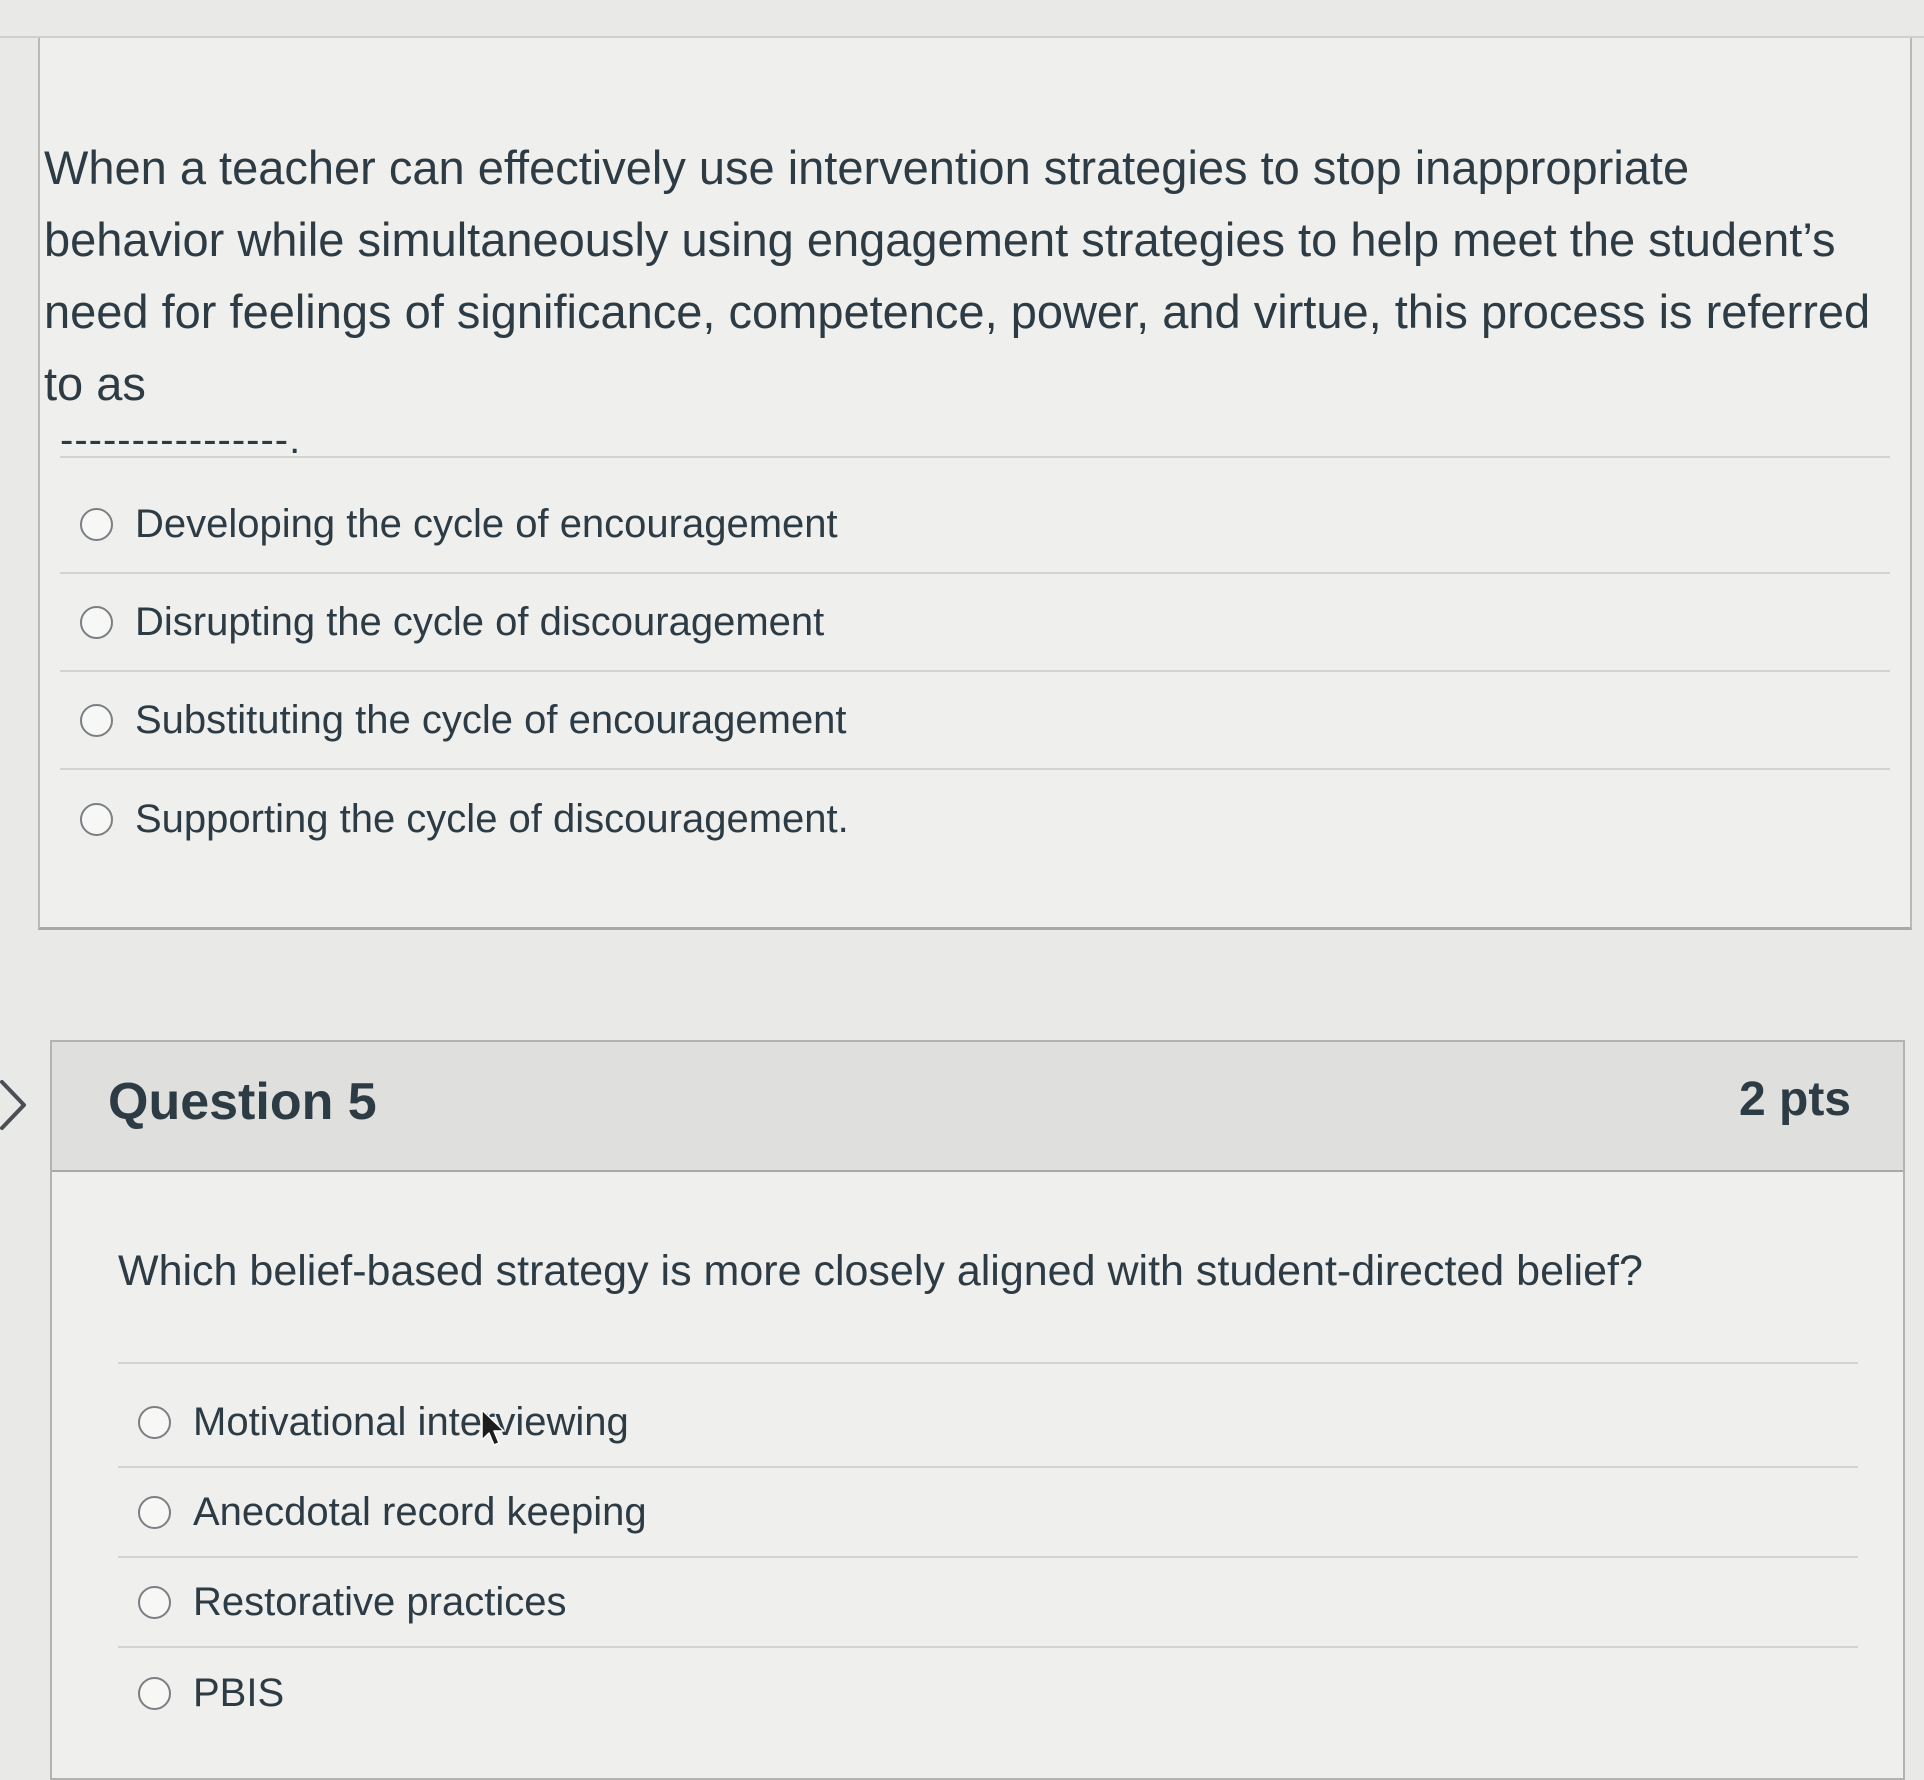 The height and width of the screenshot is (1780, 1924). Describe the element at coordinates (977, 1107) in the screenshot. I see `question-5-header: Question 5 2 pts` at that location.